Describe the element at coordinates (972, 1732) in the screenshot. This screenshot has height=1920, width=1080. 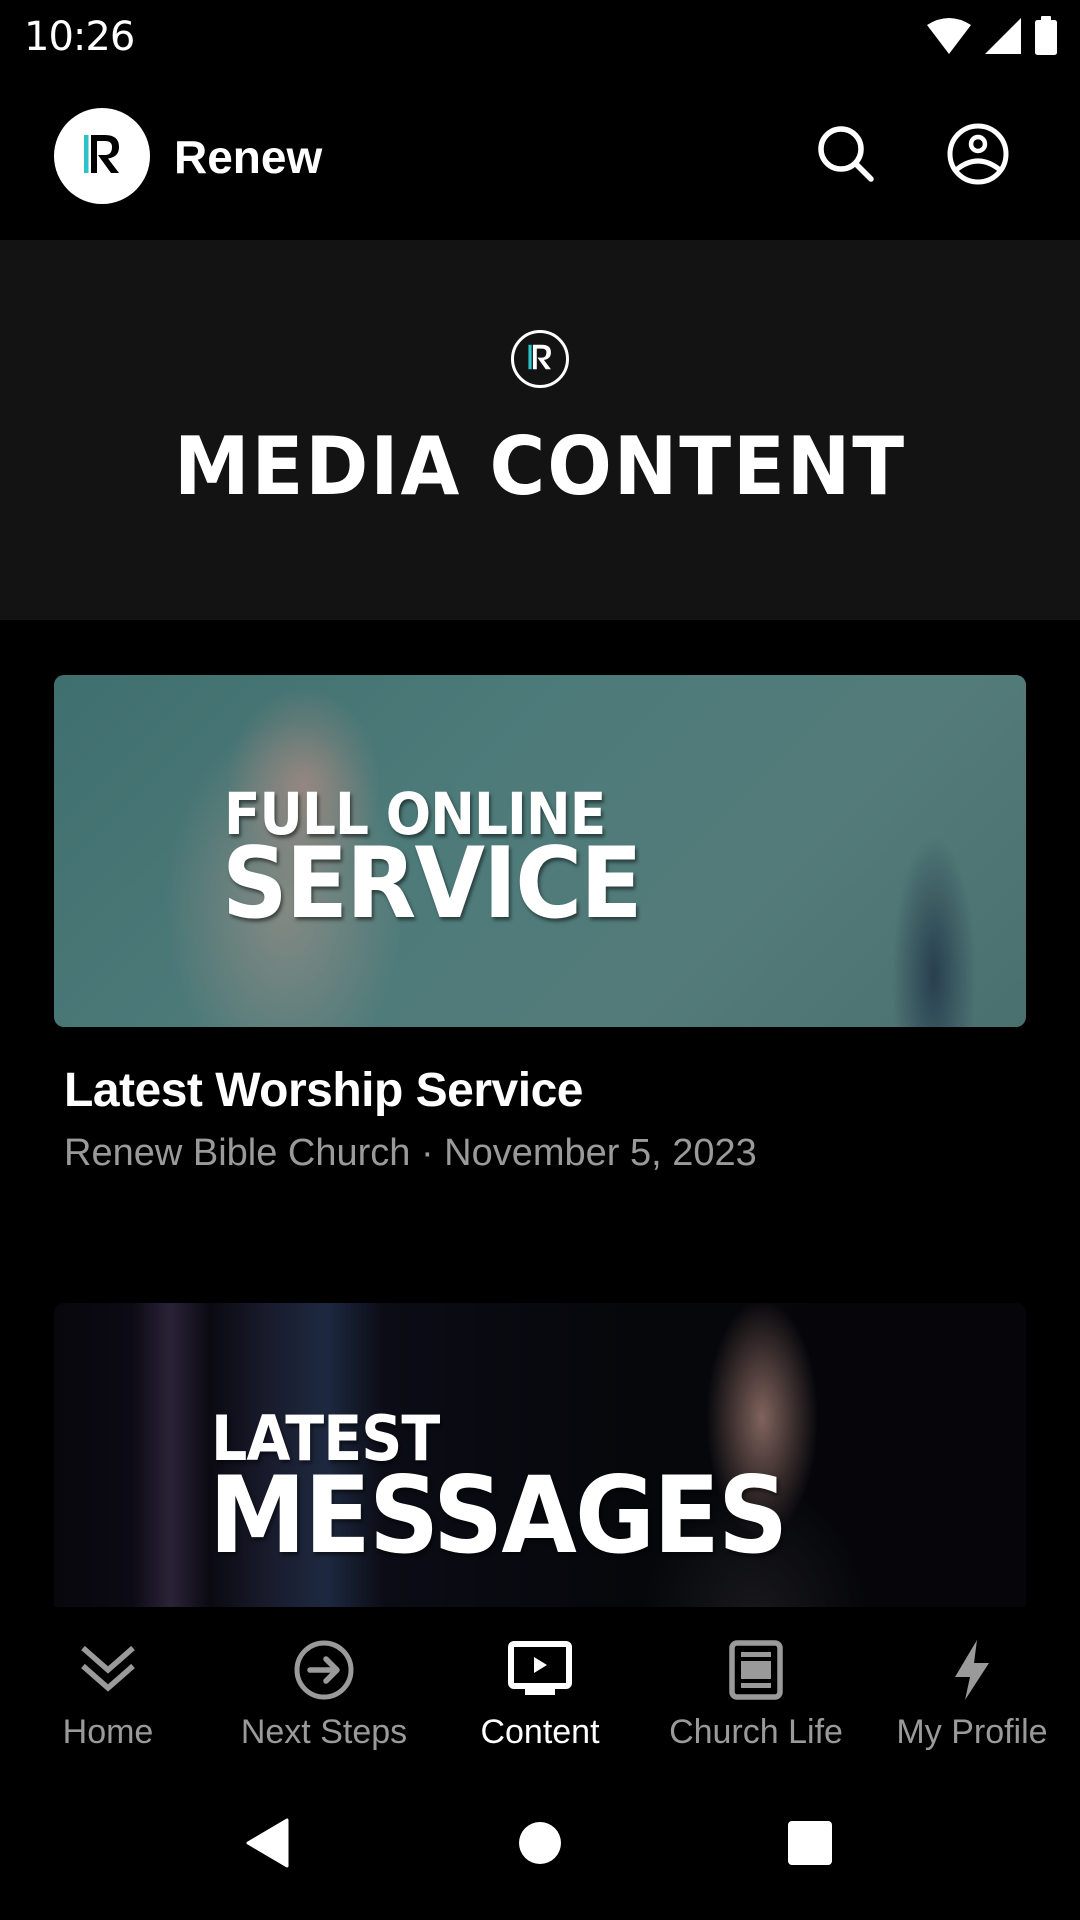
I see `nav-label: My Profile` at that location.